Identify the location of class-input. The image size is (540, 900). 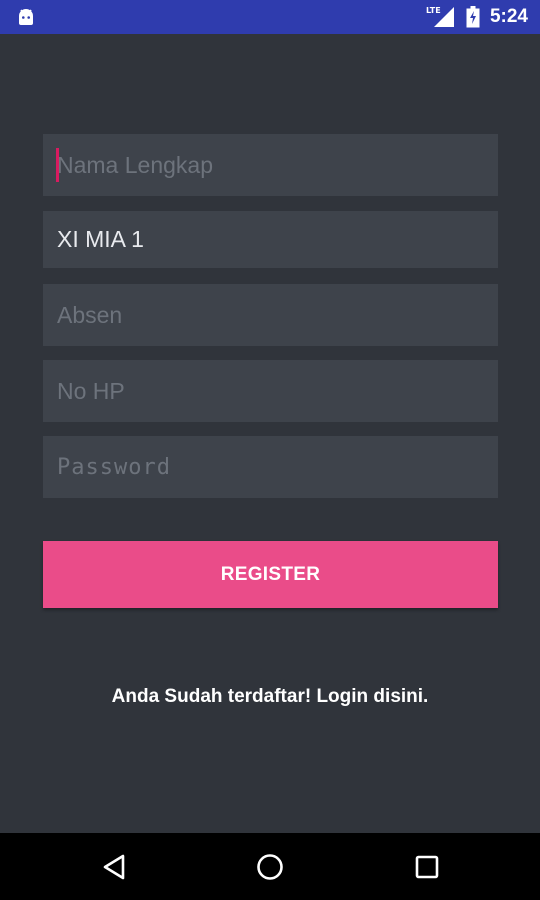
(277, 239).